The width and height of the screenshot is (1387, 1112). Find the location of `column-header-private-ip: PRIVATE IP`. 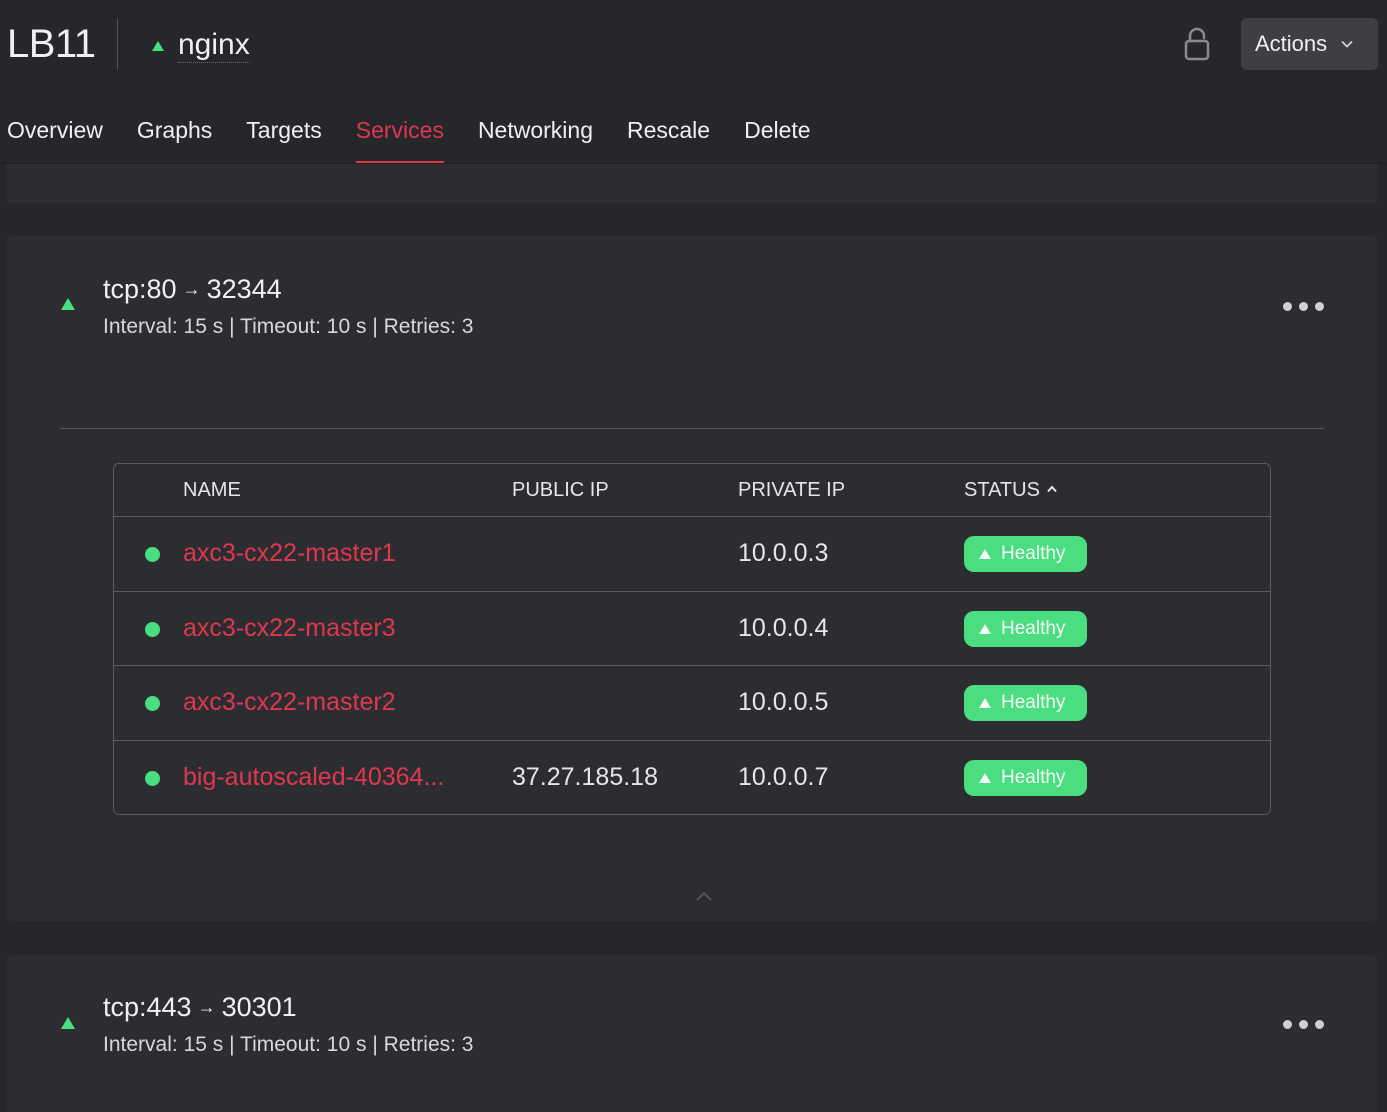

column-header-private-ip: PRIVATE IP is located at coordinates (791, 490).